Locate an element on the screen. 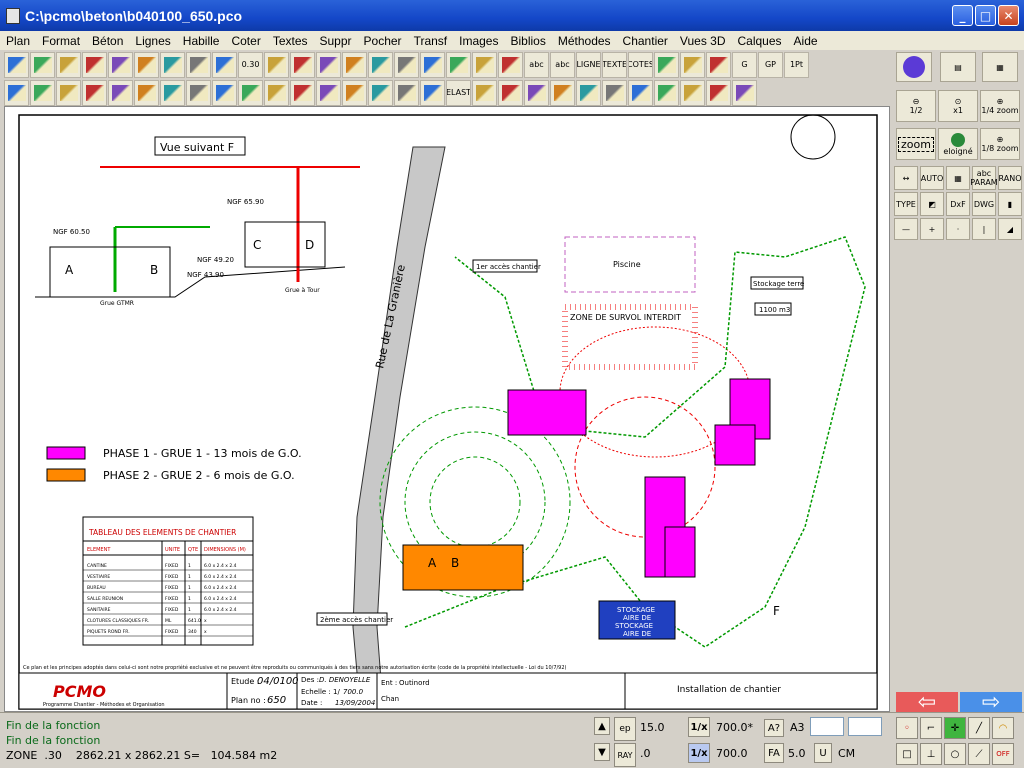  zoom-x1-button: ⊙ x1 is located at coordinates (958, 106).